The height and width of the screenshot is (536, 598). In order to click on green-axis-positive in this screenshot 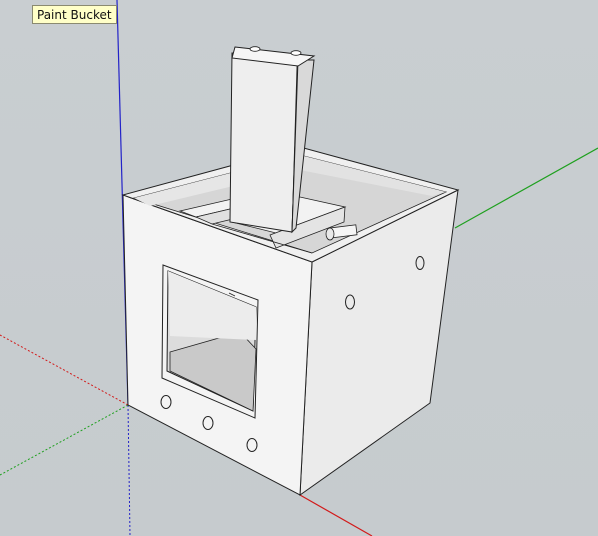, I will do `click(526, 188)`.